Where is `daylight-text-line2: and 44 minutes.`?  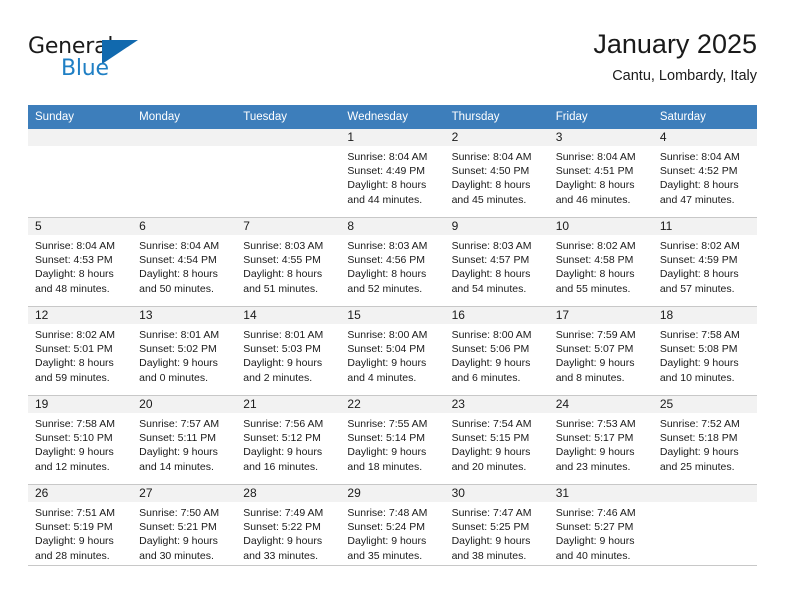
daylight-text-line2: and 44 minutes. is located at coordinates (385, 199).